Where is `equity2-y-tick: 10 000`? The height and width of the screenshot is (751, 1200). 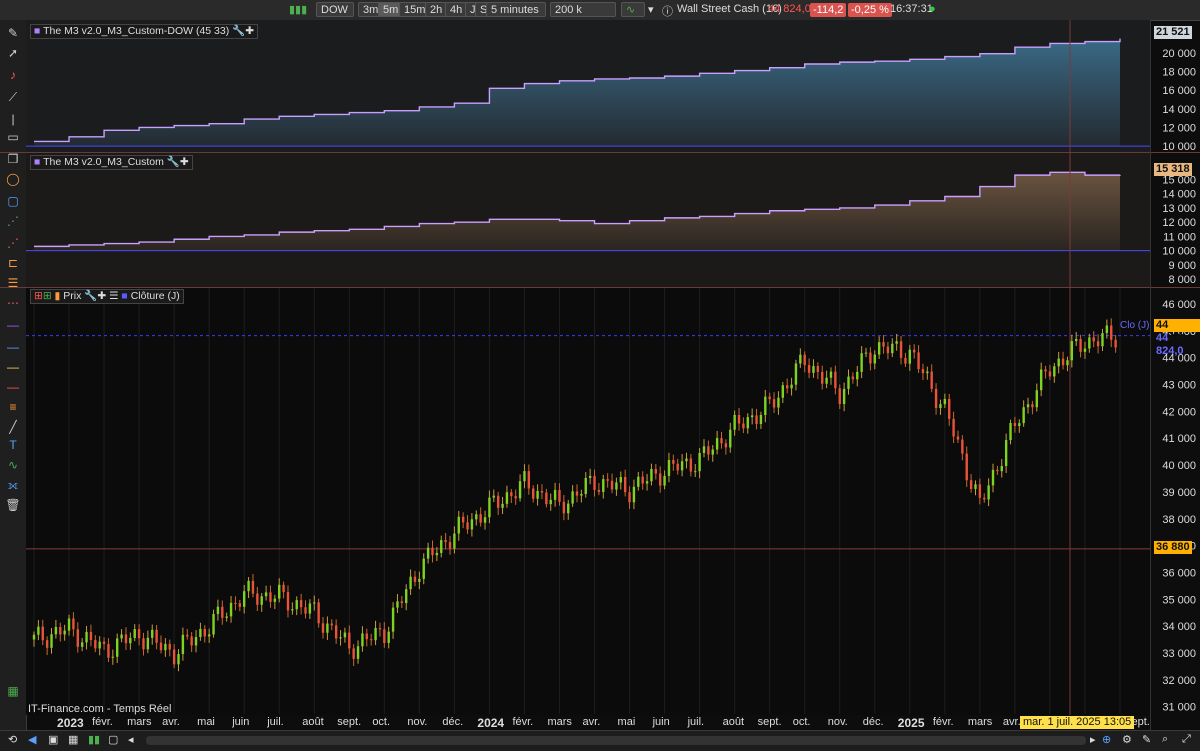
equity2-y-tick: 10 000 is located at coordinates (1179, 252).